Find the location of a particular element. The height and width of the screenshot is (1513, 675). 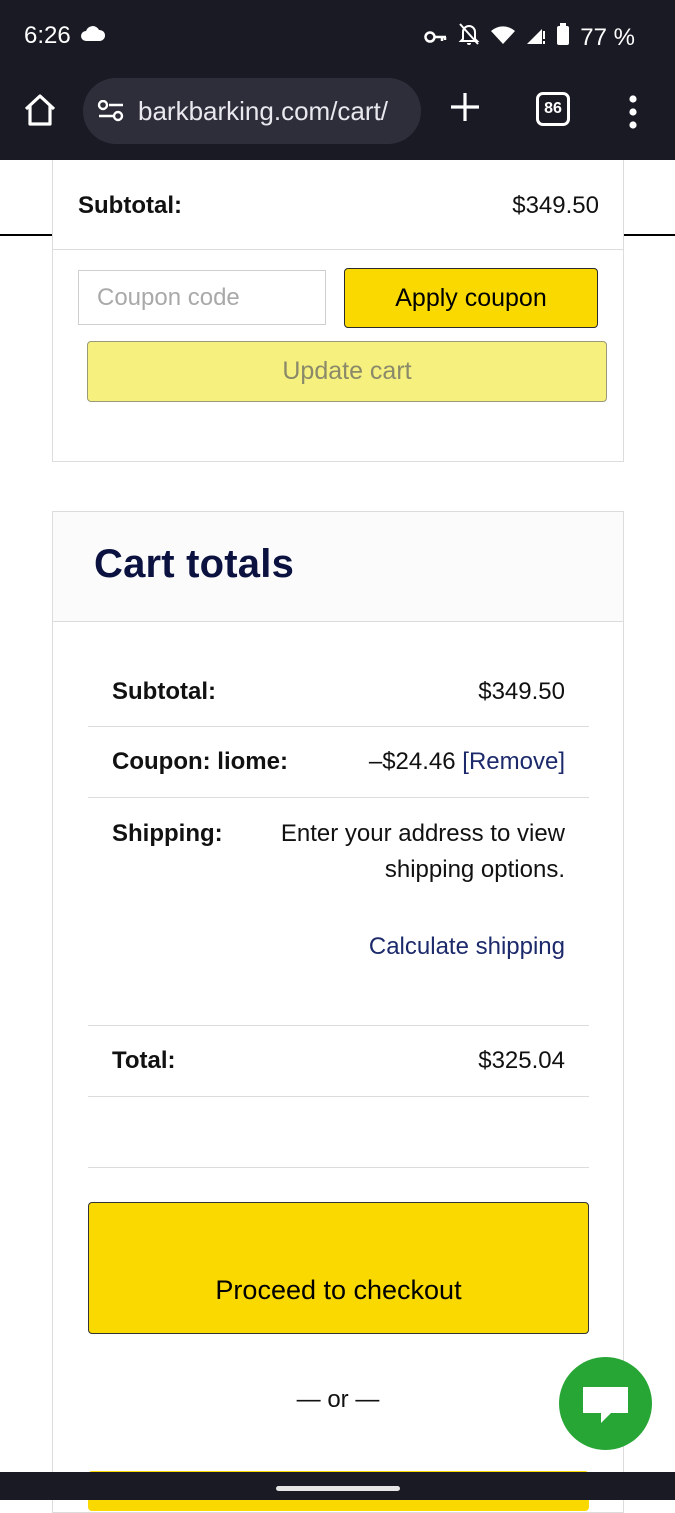

home-icon is located at coordinates (42, 112).